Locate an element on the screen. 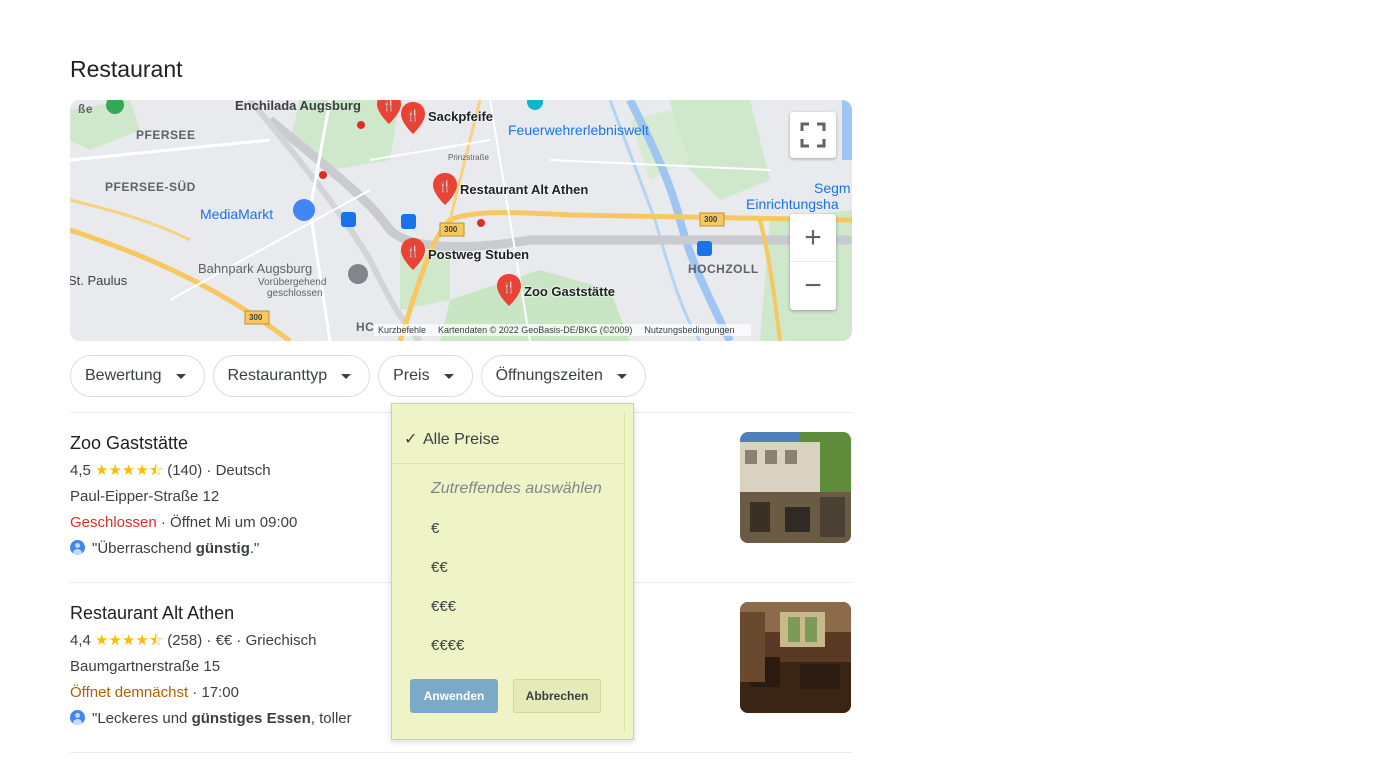 Image resolution: width=1383 pixels, height=779 pixels. rating-value: 4,5 is located at coordinates (80, 470).